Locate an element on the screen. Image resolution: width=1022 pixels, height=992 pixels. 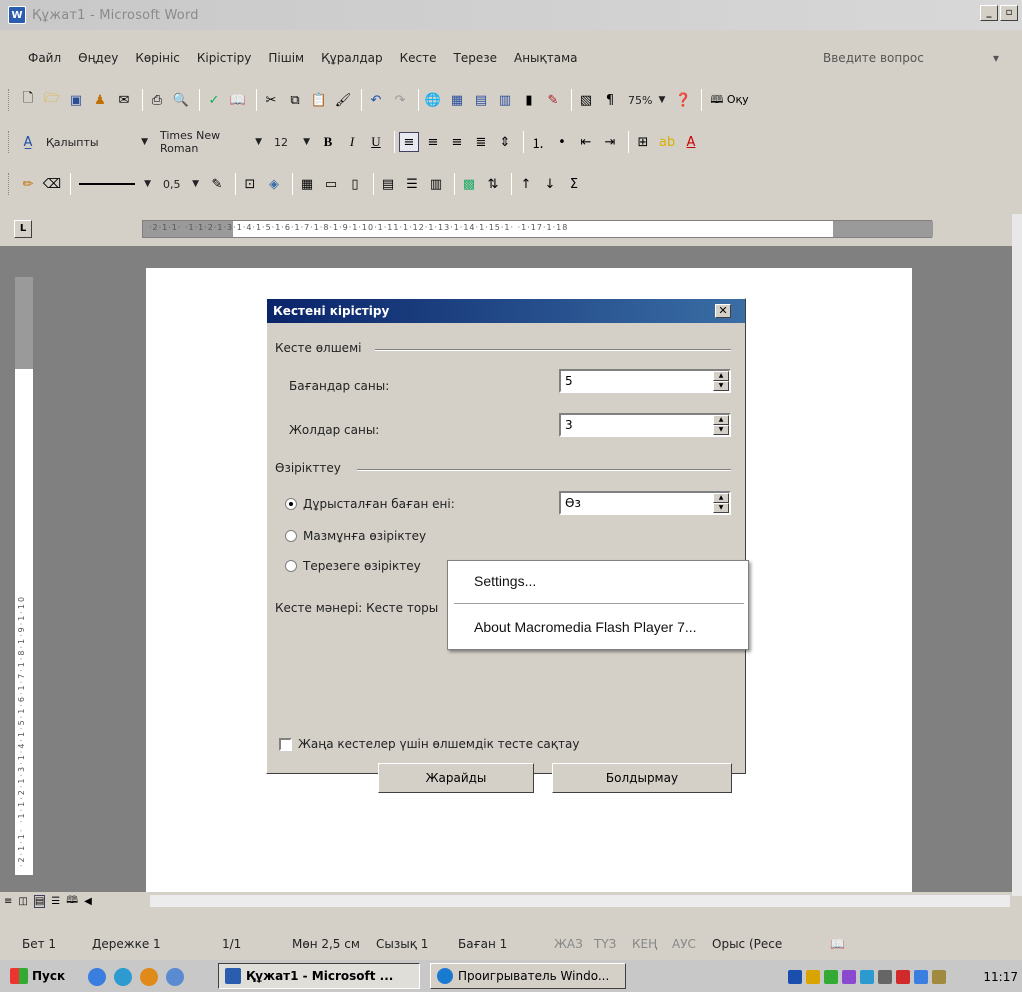
format-painter-icon: 🖌 is located at coordinates (343, 100).